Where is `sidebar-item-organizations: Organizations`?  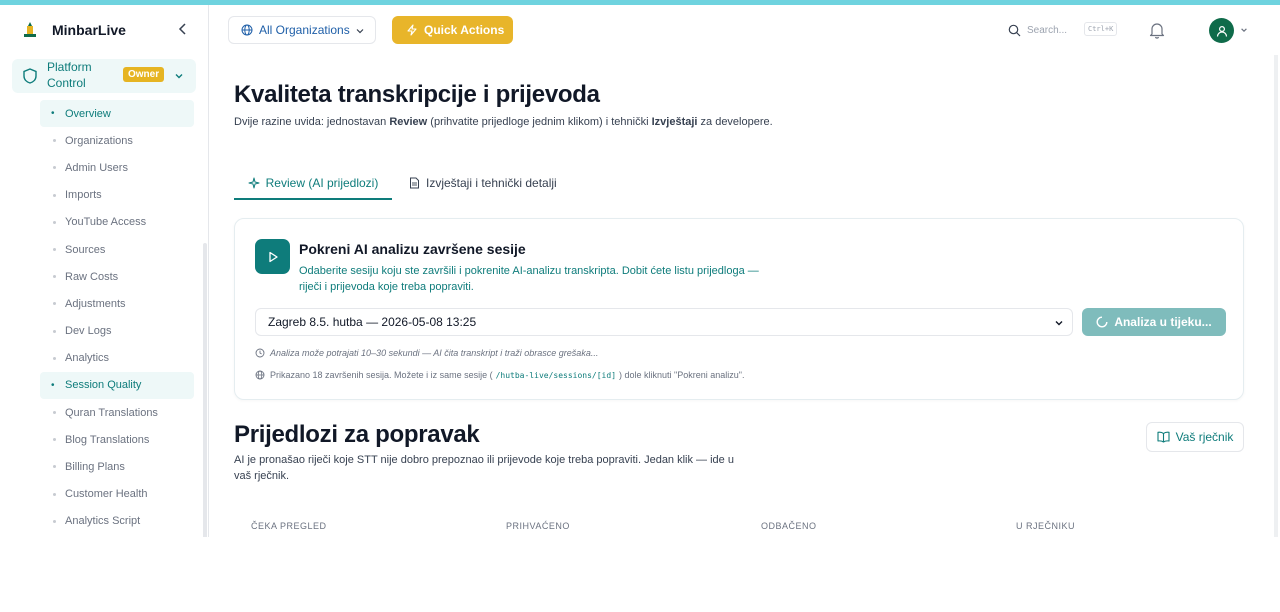
sidebar-item-organizations: Organizations is located at coordinates (117, 140).